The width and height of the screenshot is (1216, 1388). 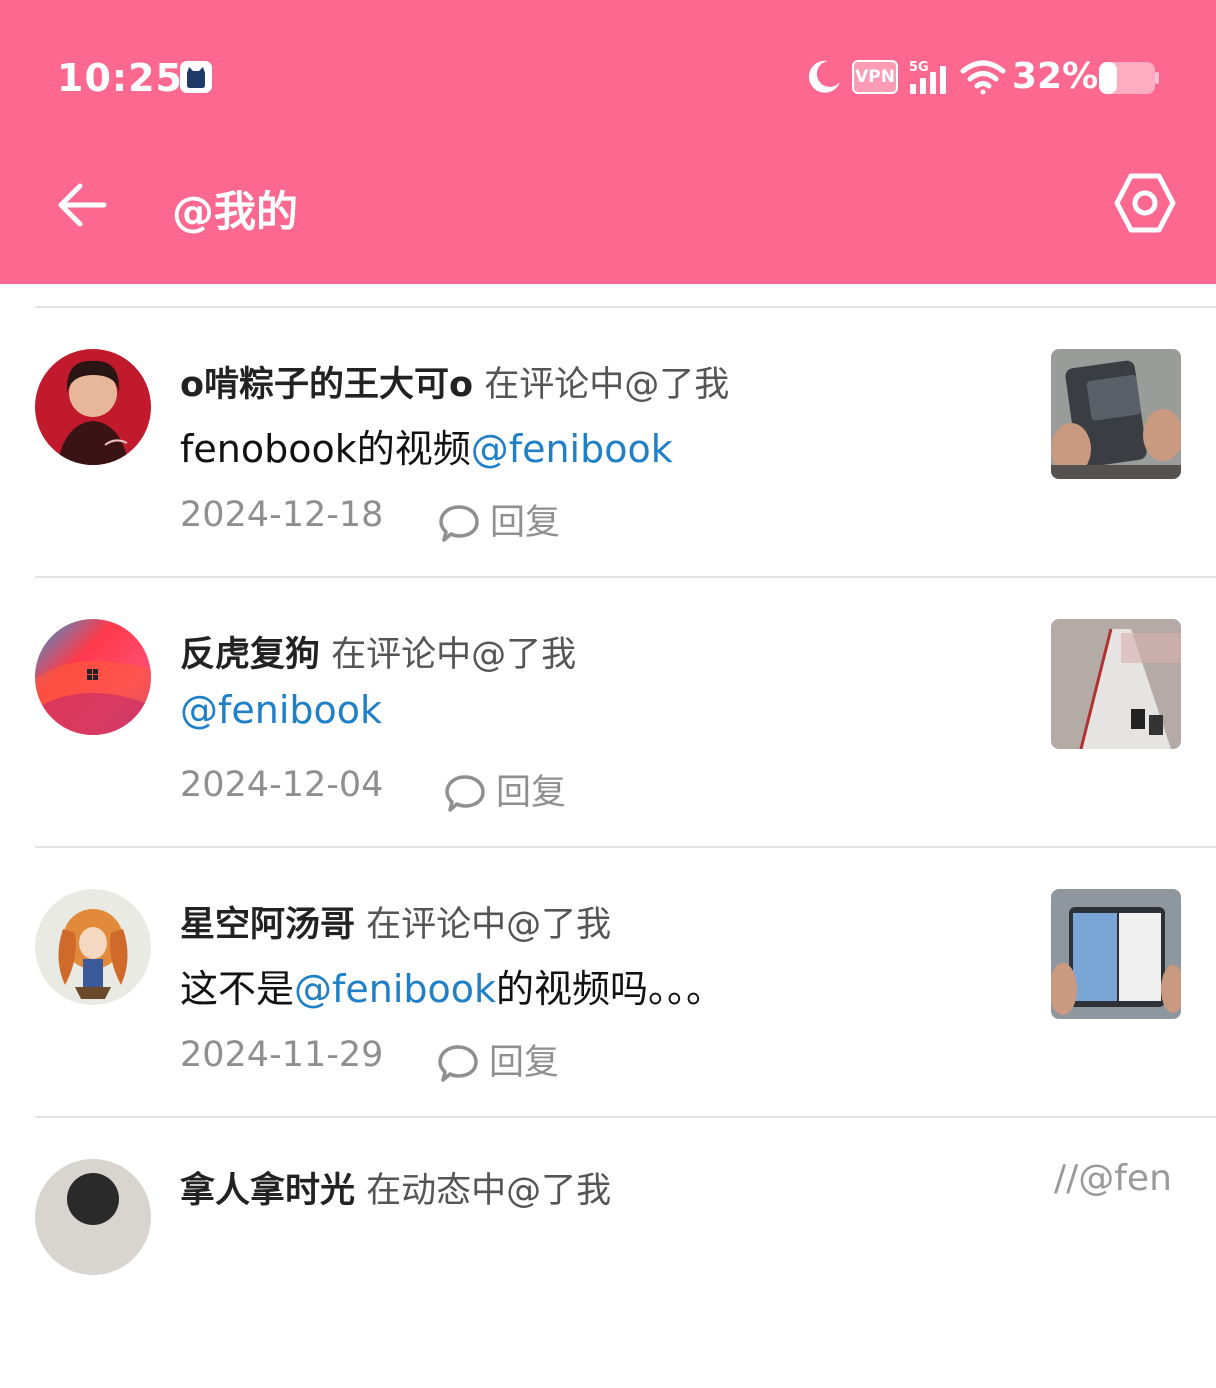 I want to click on mention-header: 拿人拿时光 在动态中@了我, so click(x=395, y=1187).